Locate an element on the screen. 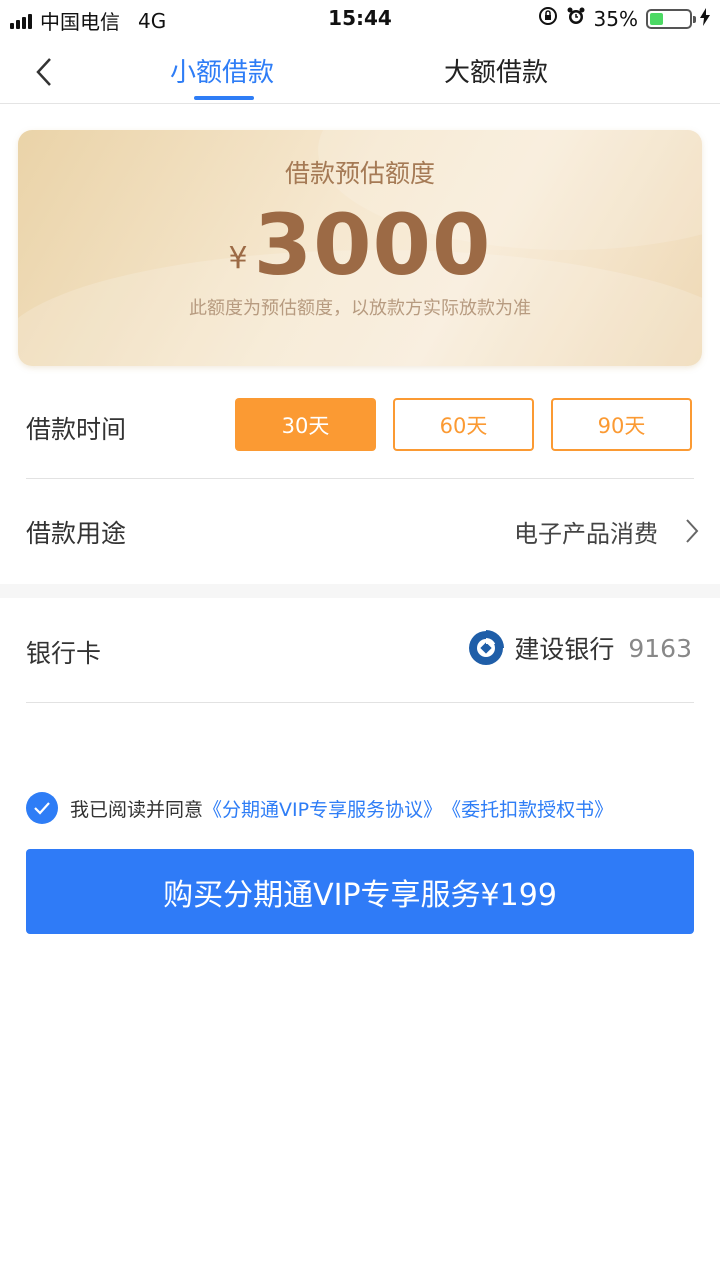  bank-card-selector: 建设银行 9163 is located at coordinates (580, 648).